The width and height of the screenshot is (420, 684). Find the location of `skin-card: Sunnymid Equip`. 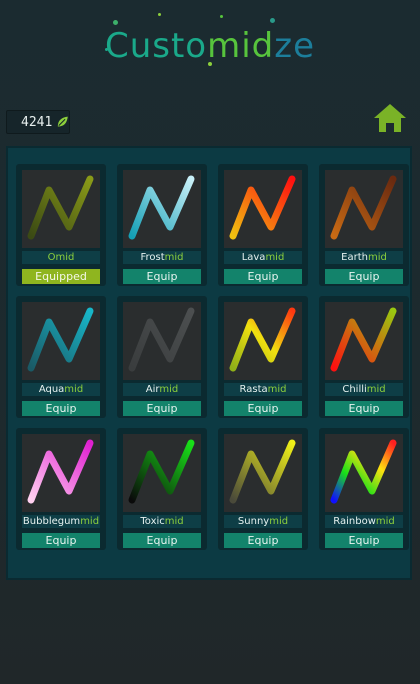

skin-card: Sunnymid Equip is located at coordinates (263, 489).